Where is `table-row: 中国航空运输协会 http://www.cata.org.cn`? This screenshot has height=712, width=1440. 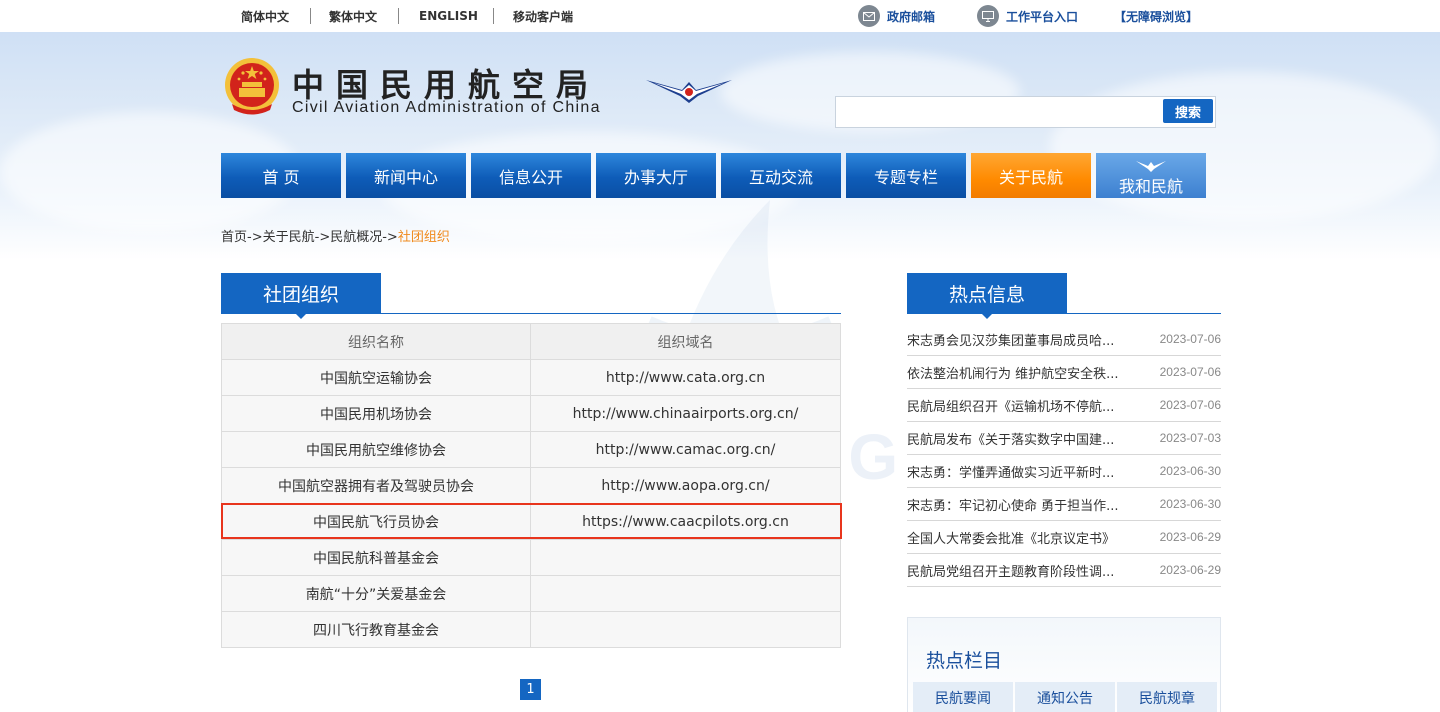
table-row: 中国航空运输协会 http://www.cata.org.cn is located at coordinates (531, 377).